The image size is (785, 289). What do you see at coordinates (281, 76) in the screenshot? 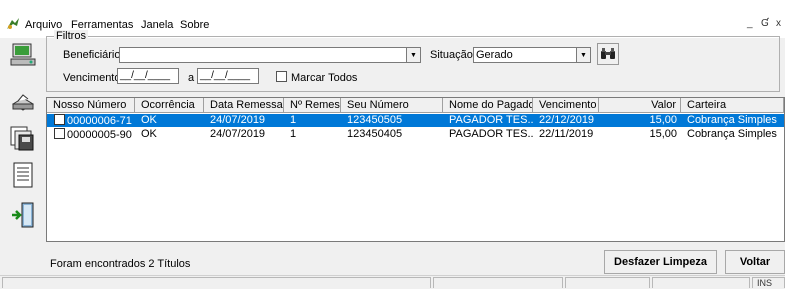
I see `marcar-todos-checkbox` at bounding box center [281, 76].